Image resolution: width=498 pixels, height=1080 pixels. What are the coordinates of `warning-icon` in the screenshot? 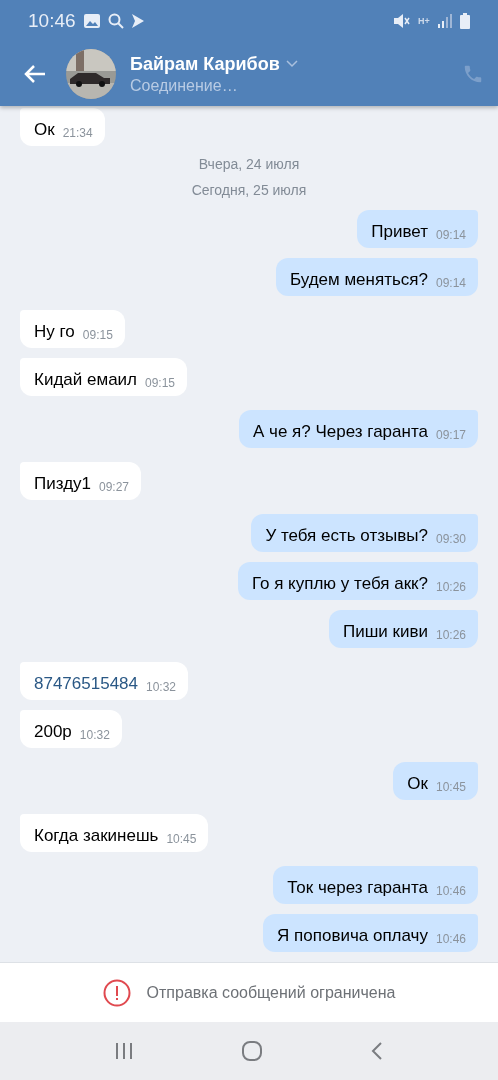 It's located at (116, 992).